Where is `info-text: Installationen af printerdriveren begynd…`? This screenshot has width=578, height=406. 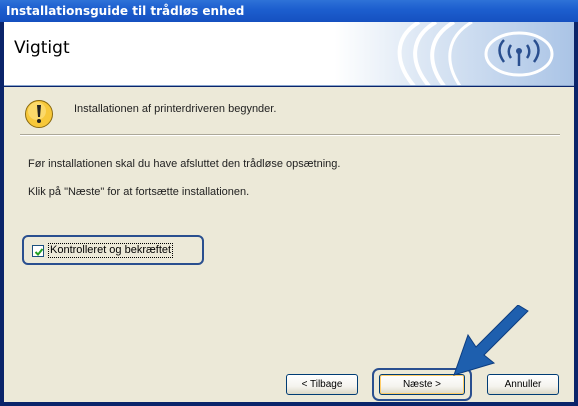 info-text: Installationen af printerdriveren begynd… is located at coordinates (175, 109).